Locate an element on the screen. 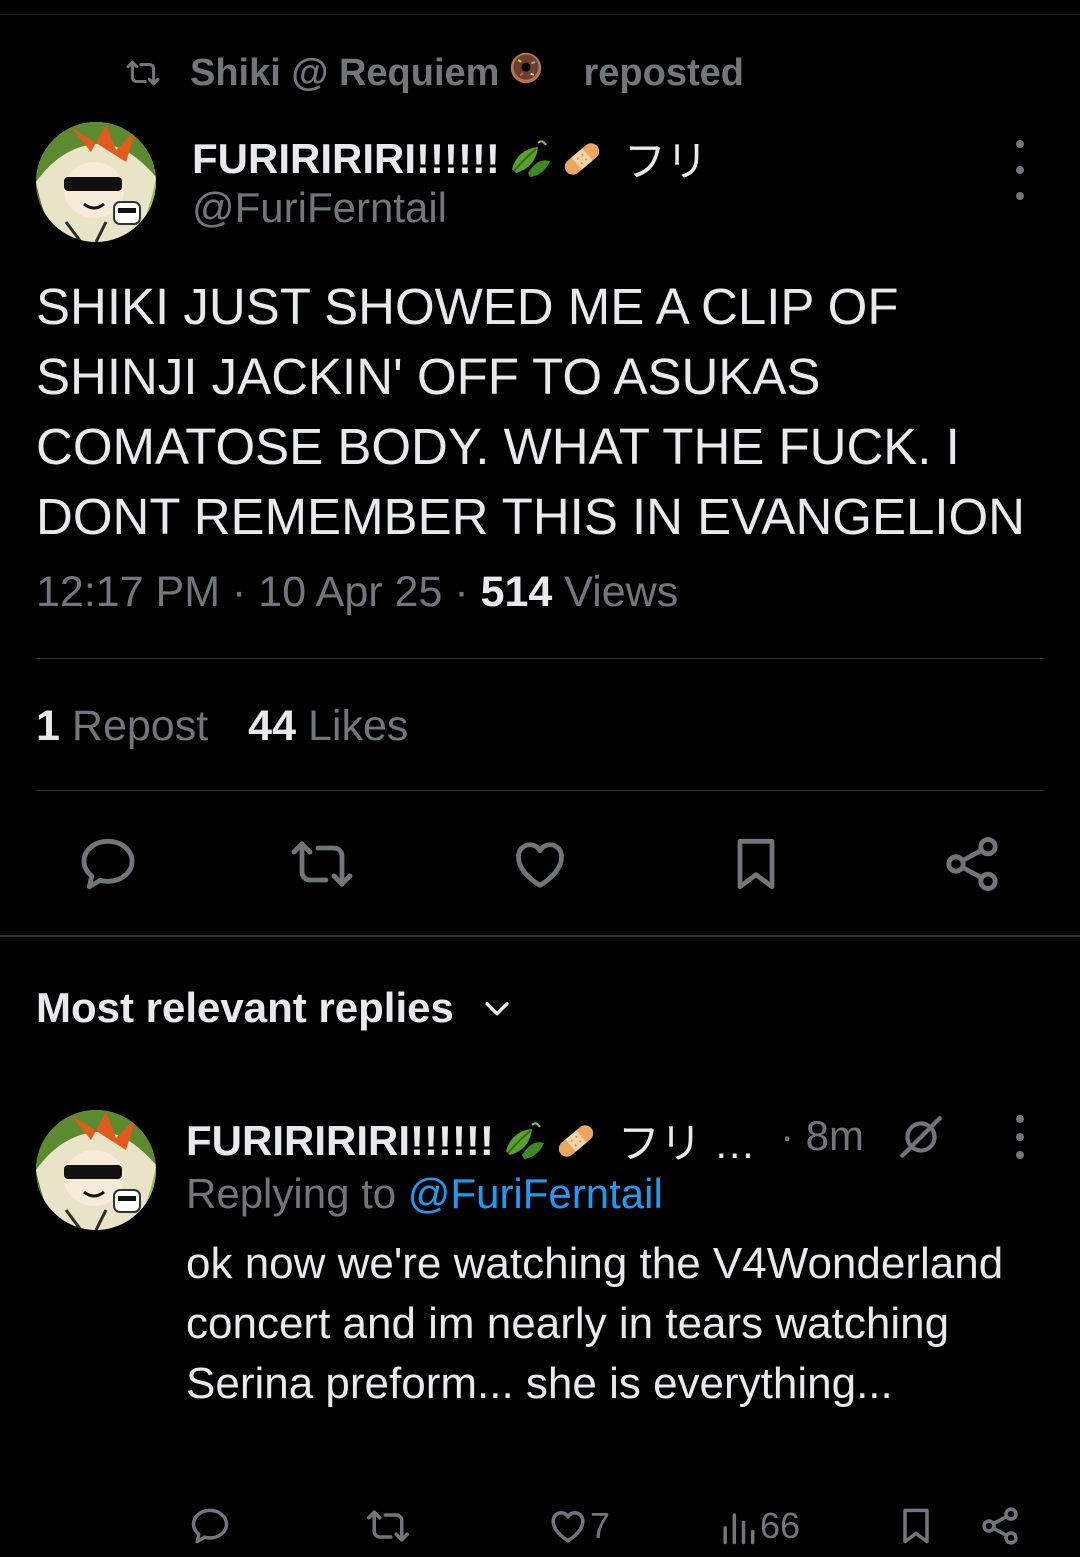 This screenshot has width=1080, height=1557. meta-divider is located at coordinates (540, 658).